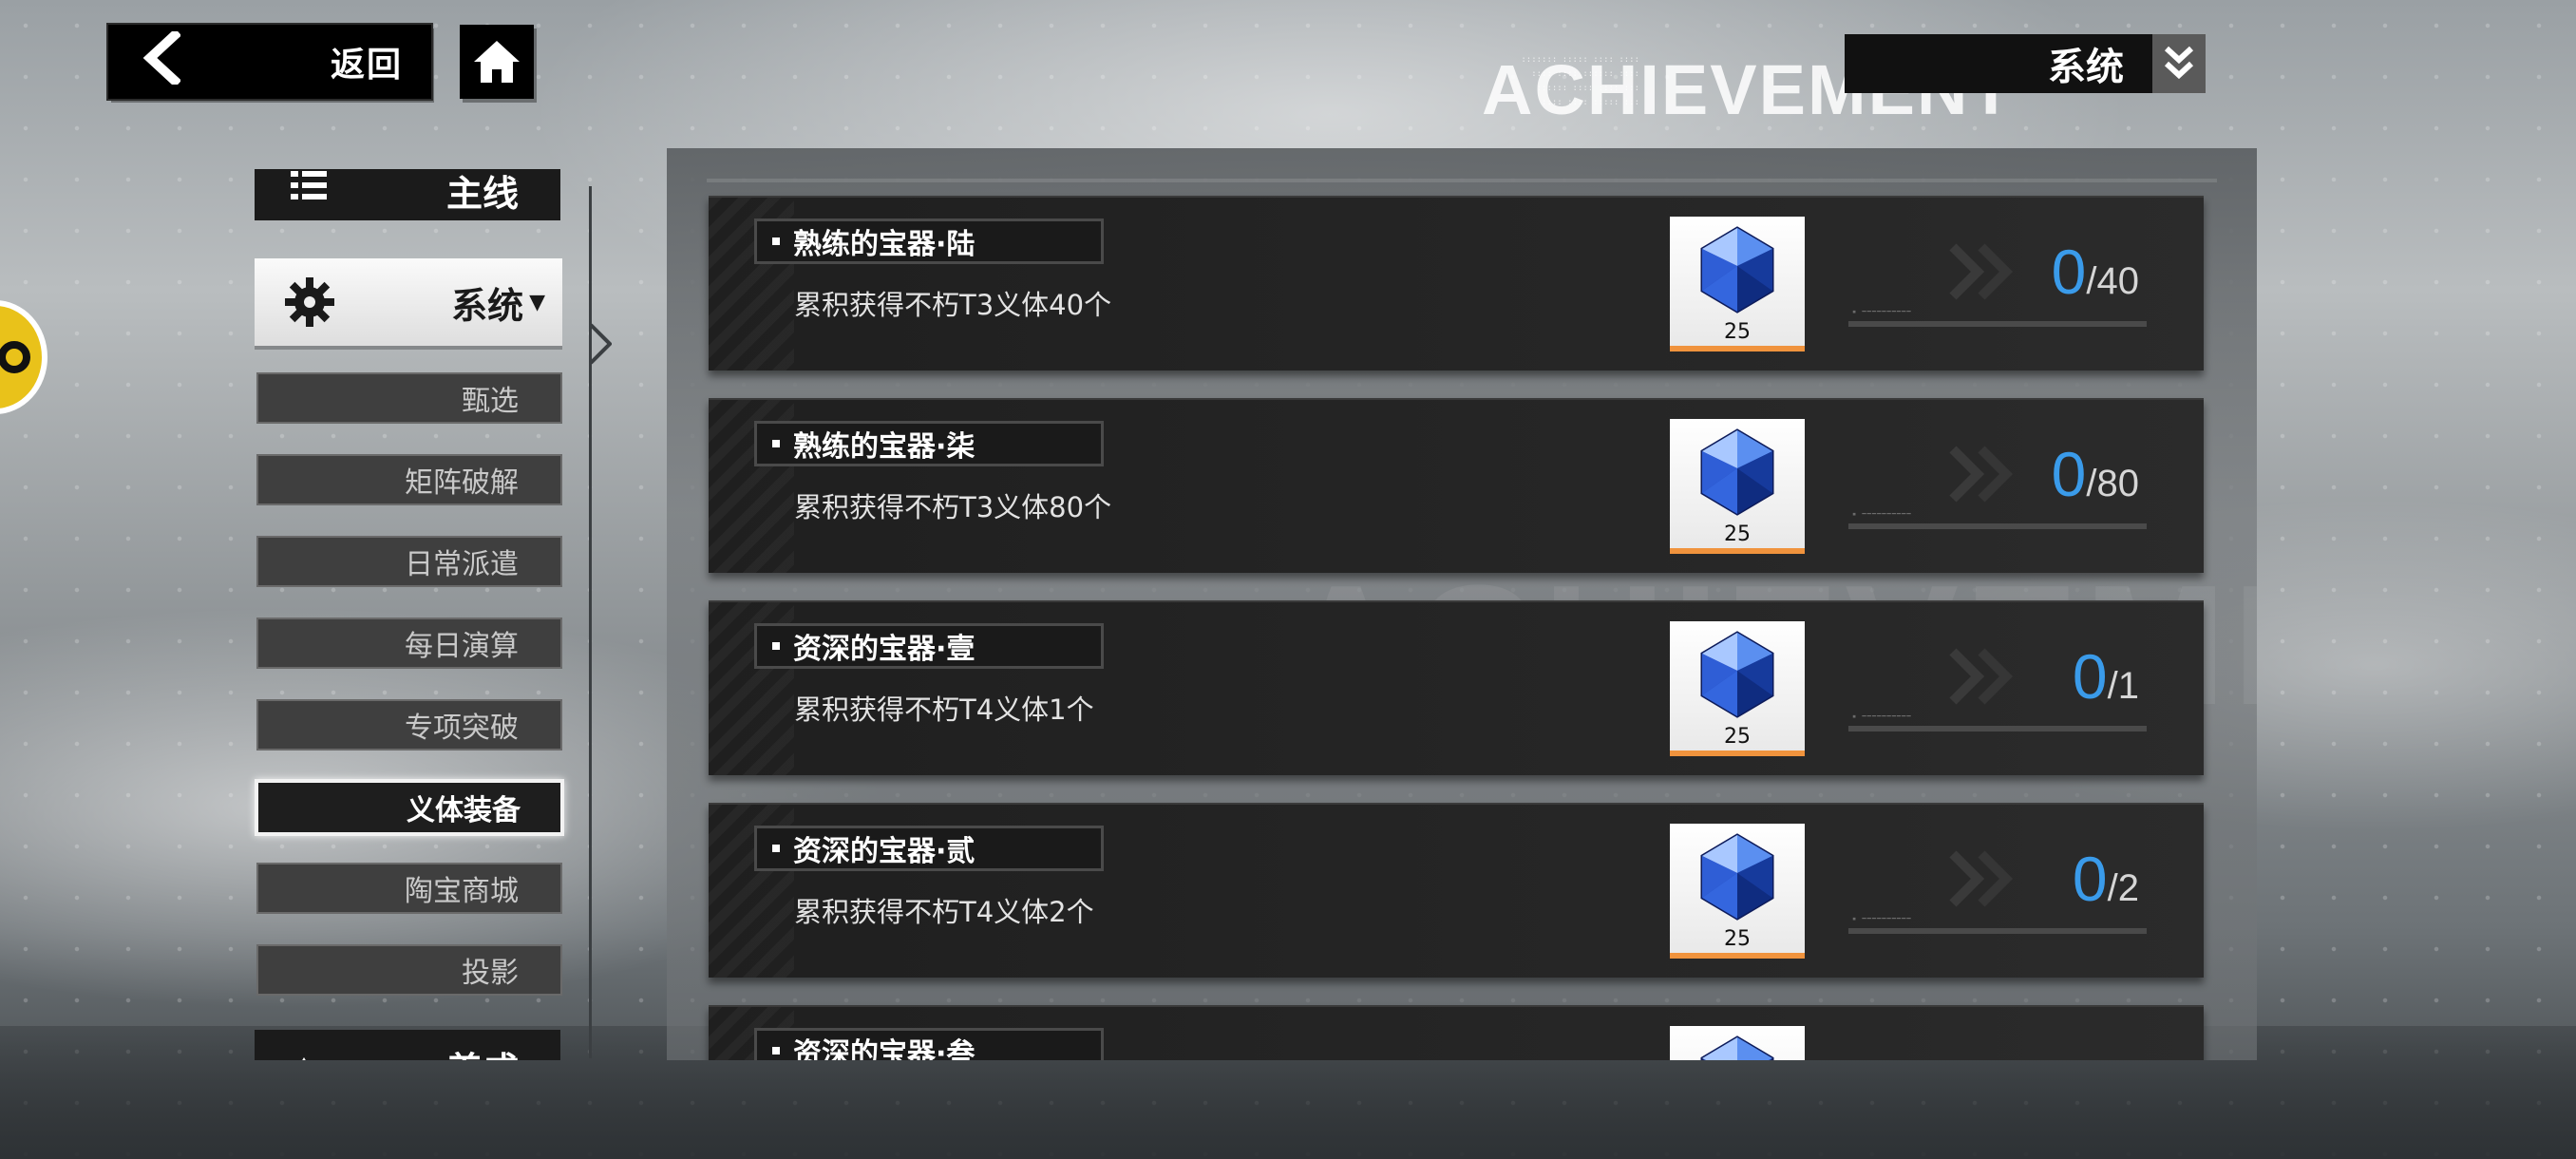  Describe the element at coordinates (464, 810) in the screenshot. I see `sidebar-item-label: 义体装备` at that location.